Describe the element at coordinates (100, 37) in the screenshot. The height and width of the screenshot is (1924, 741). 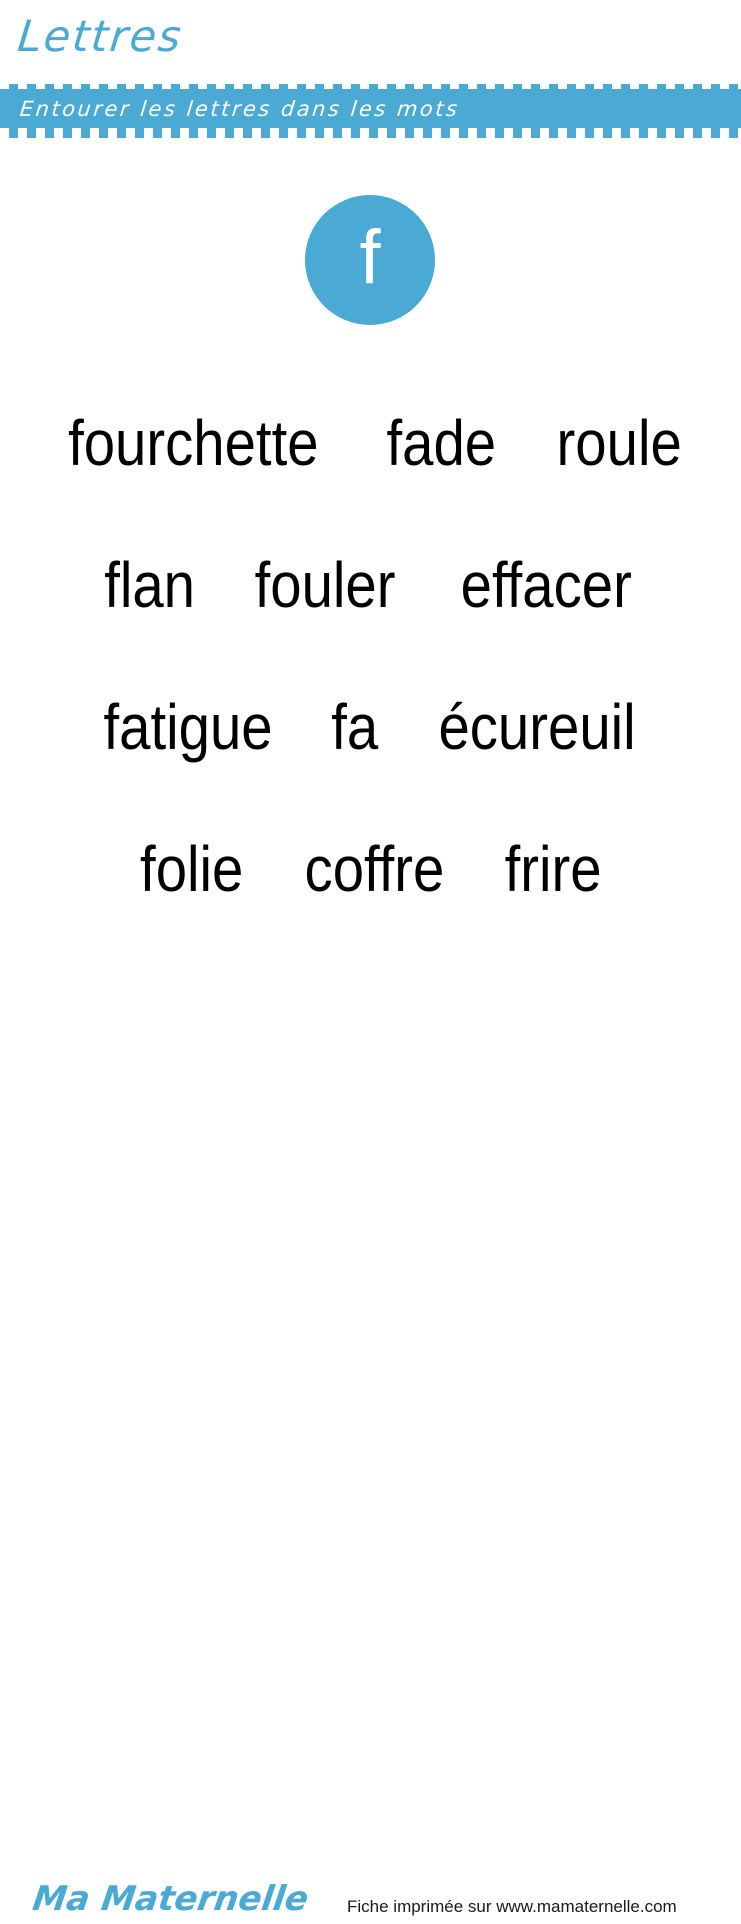
I see `page-title: Lettres` at that location.